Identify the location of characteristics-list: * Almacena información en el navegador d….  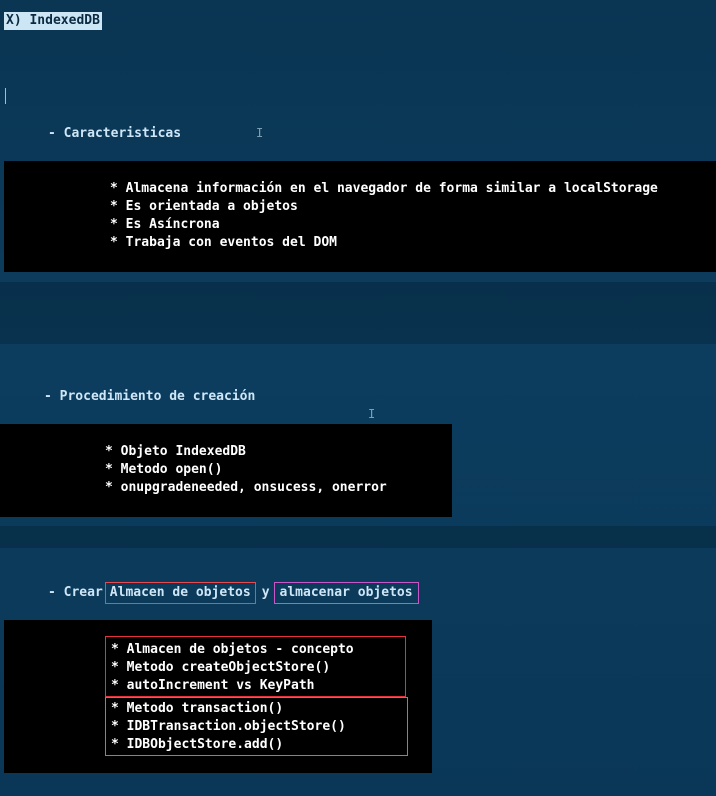
(384, 216).